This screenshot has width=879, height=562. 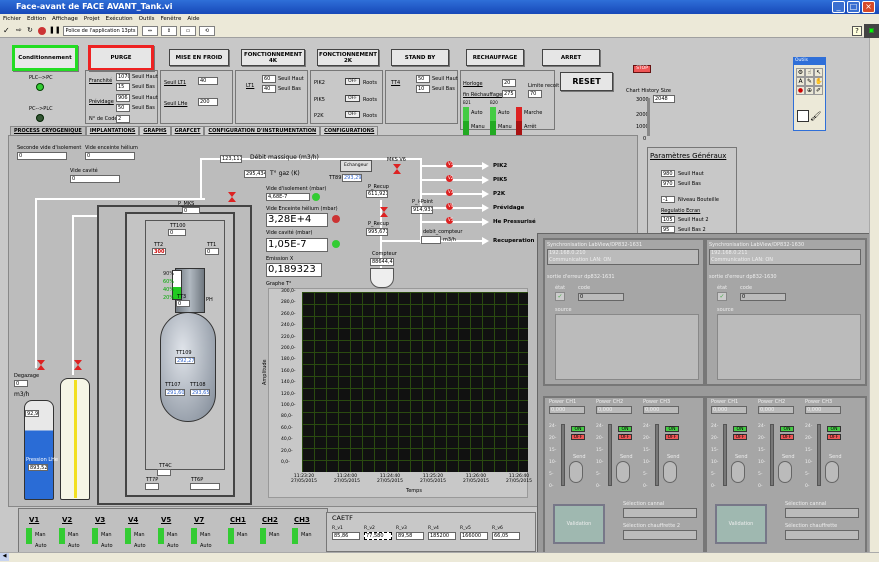 What do you see at coordinates (853, 7) in the screenshot?
I see `maximize-icon: □` at bounding box center [853, 7].